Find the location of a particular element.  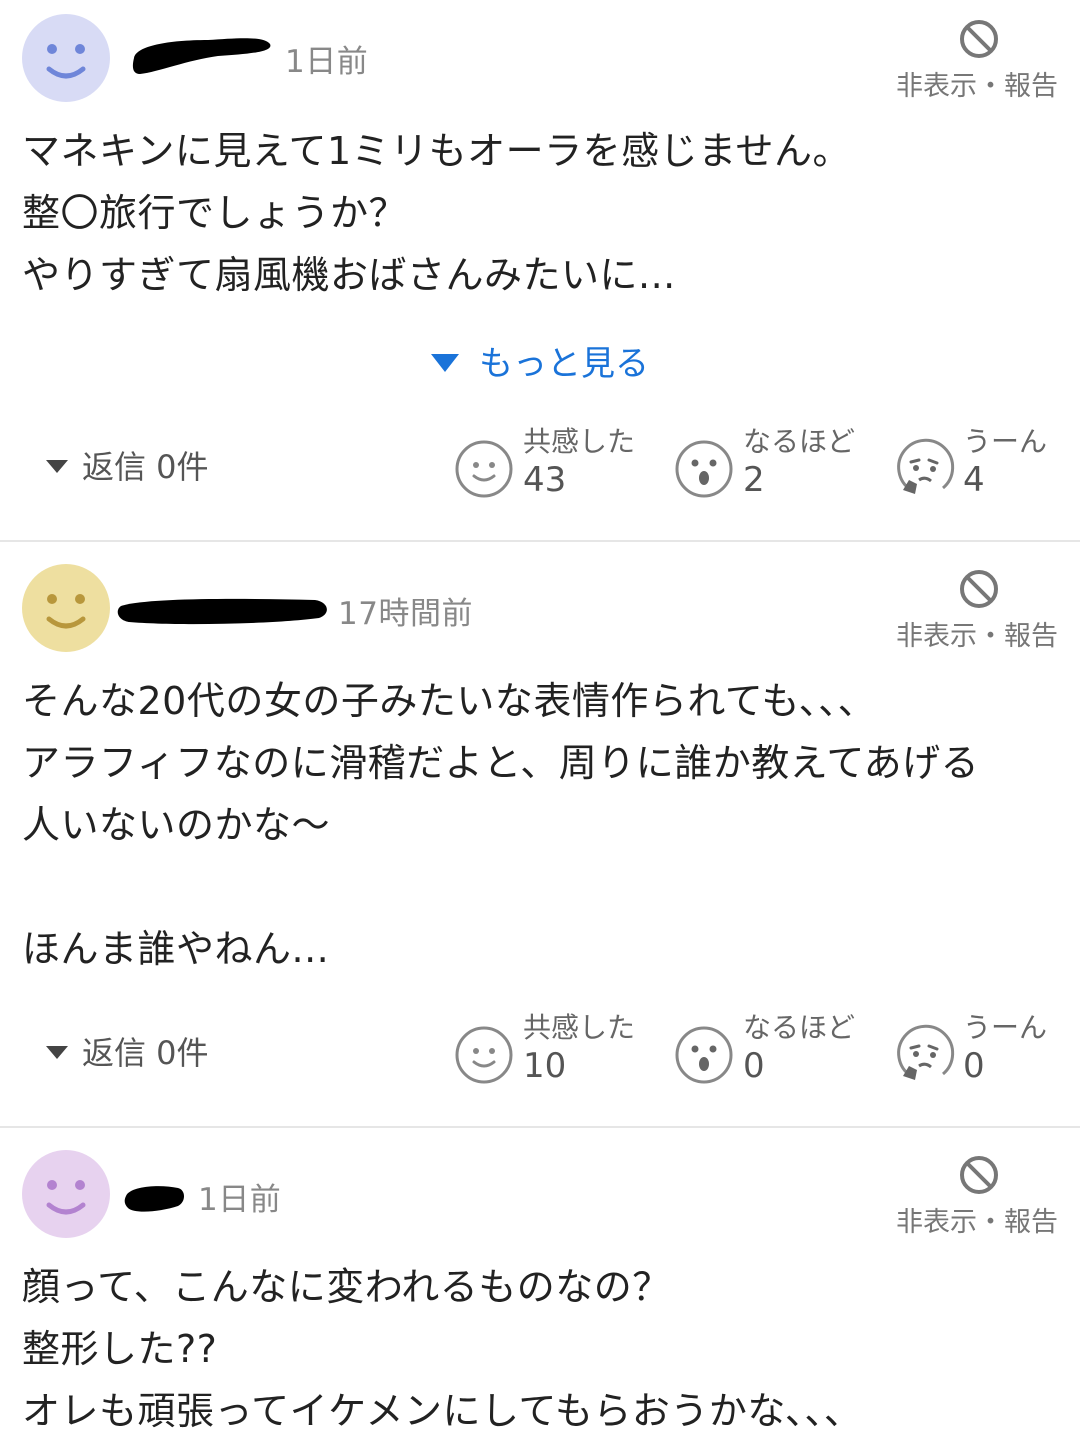

comment-line: 整〇旅行でしょうか？ is located at coordinates (215, 213).